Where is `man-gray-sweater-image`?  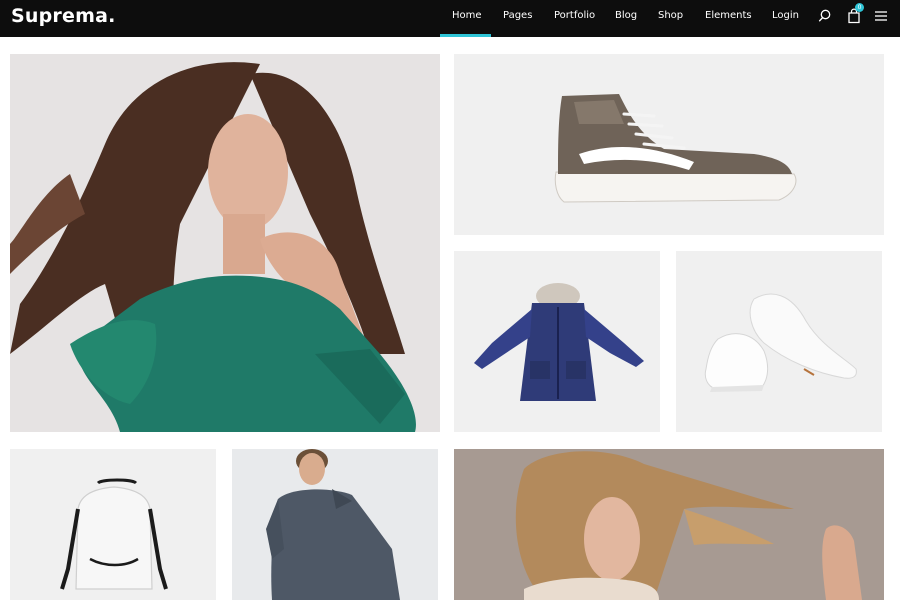
man-gray-sweater-image is located at coordinates (335, 524).